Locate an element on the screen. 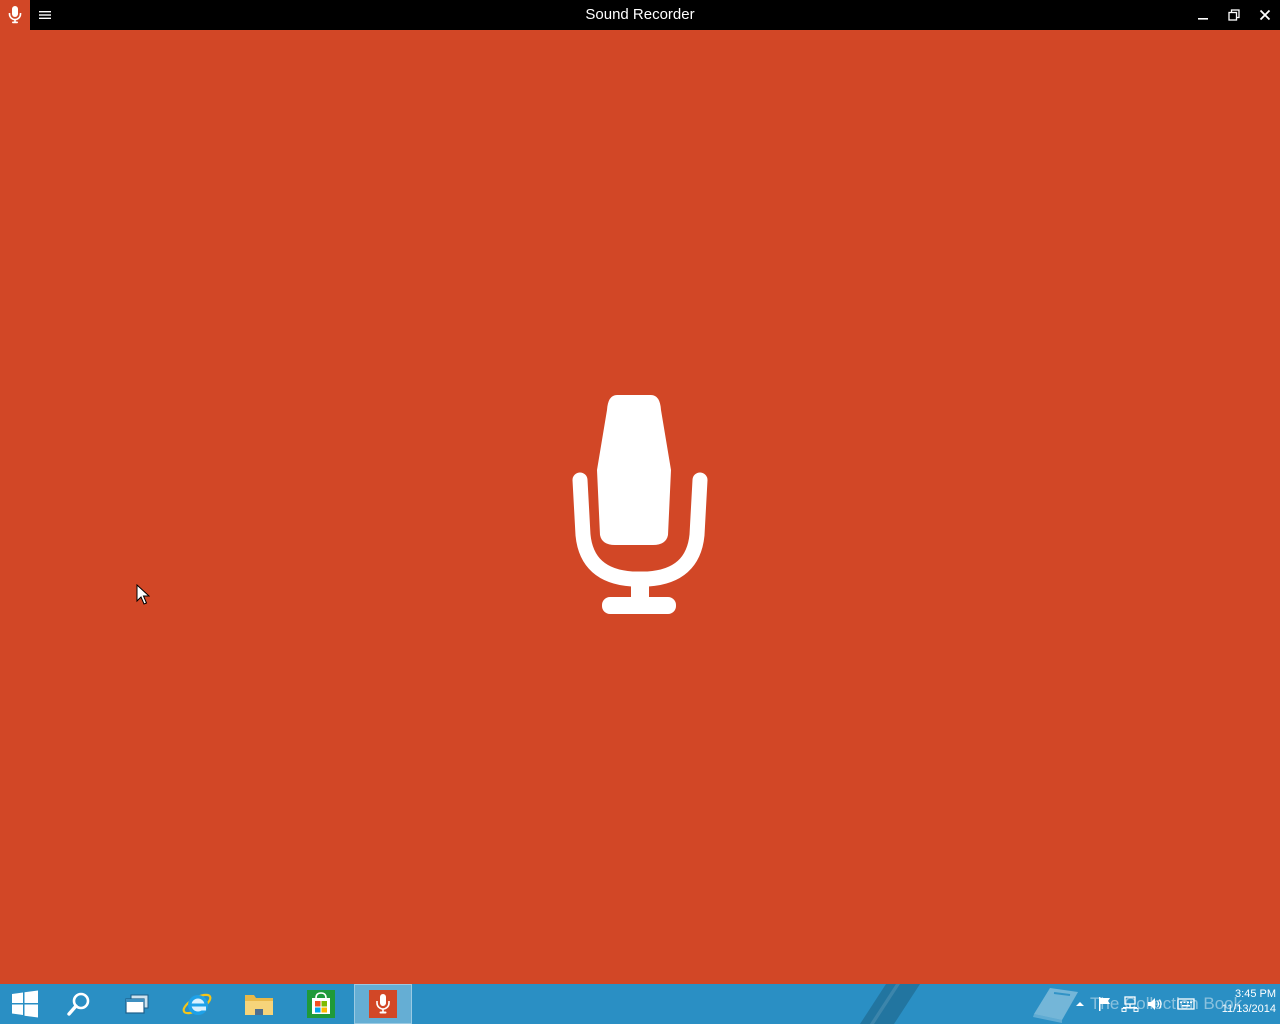 Image resolution: width=1280 pixels, height=1024 pixels. action-center-button is located at coordinates (1105, 1004).